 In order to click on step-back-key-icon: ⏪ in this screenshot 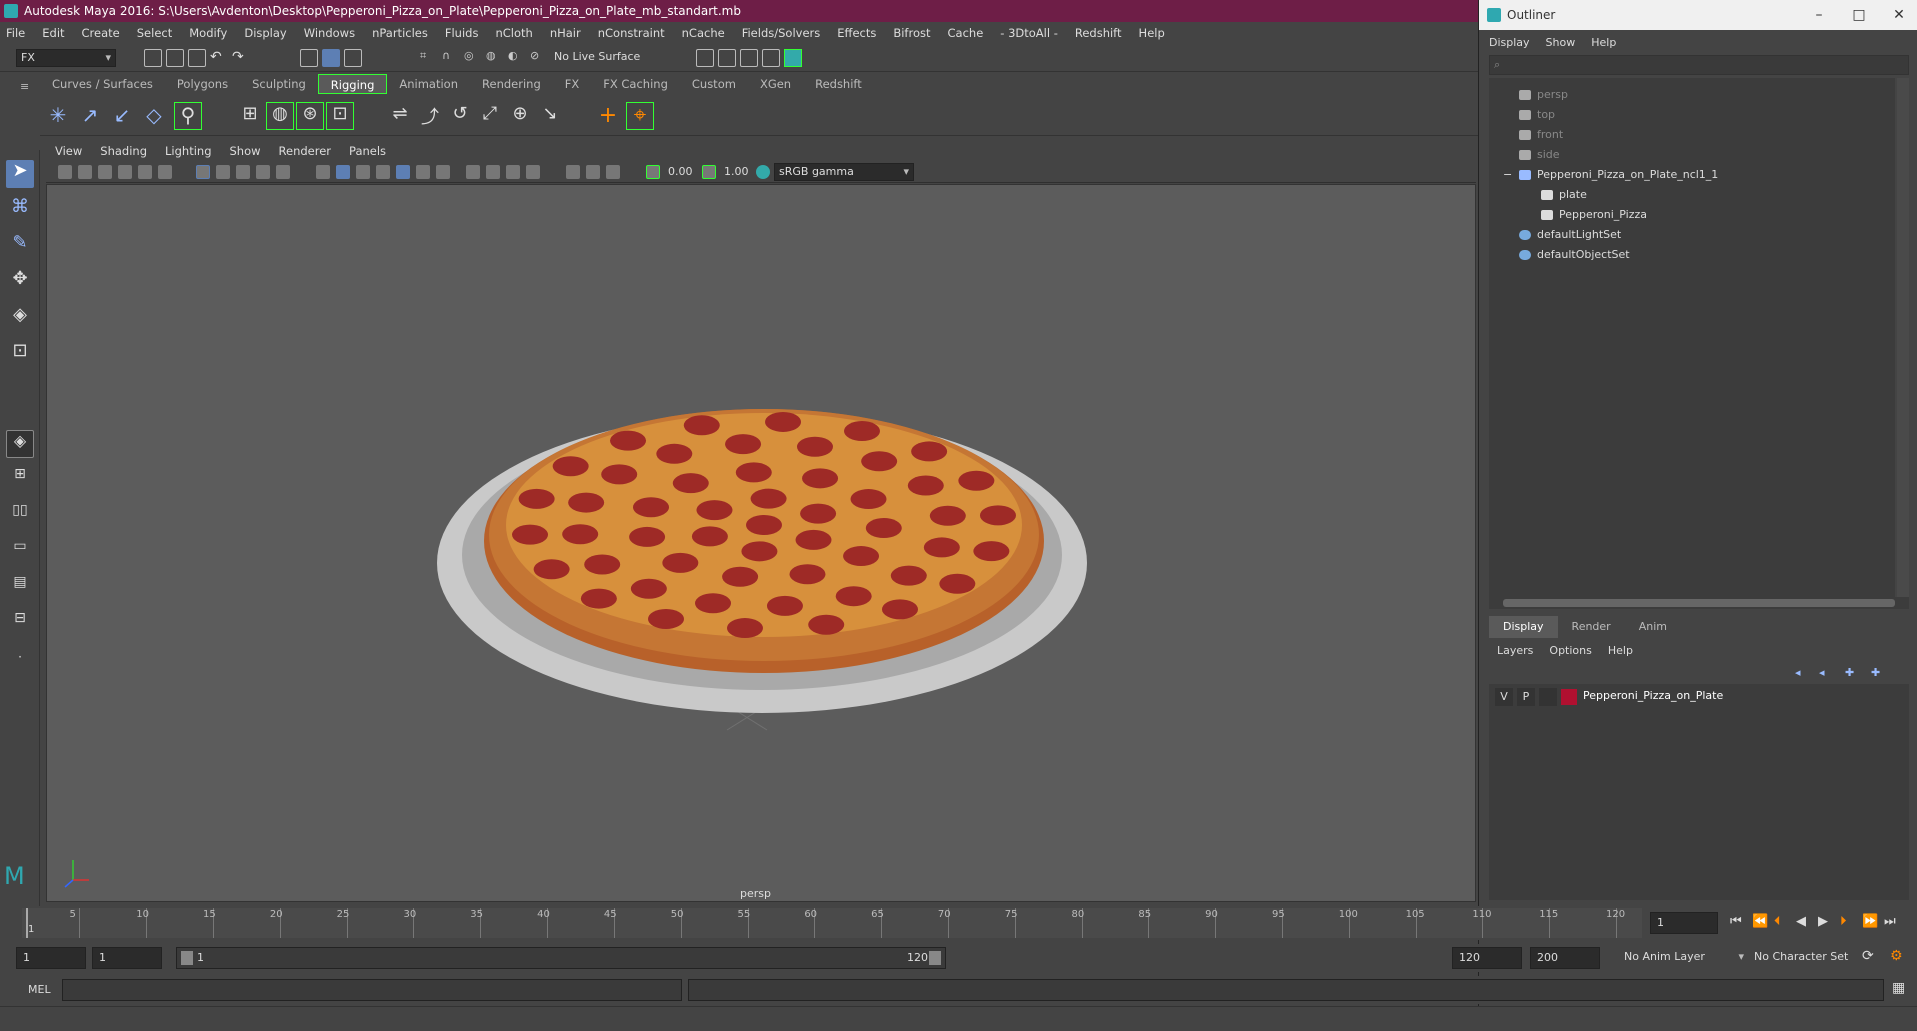, I will do `click(1760, 921)`.